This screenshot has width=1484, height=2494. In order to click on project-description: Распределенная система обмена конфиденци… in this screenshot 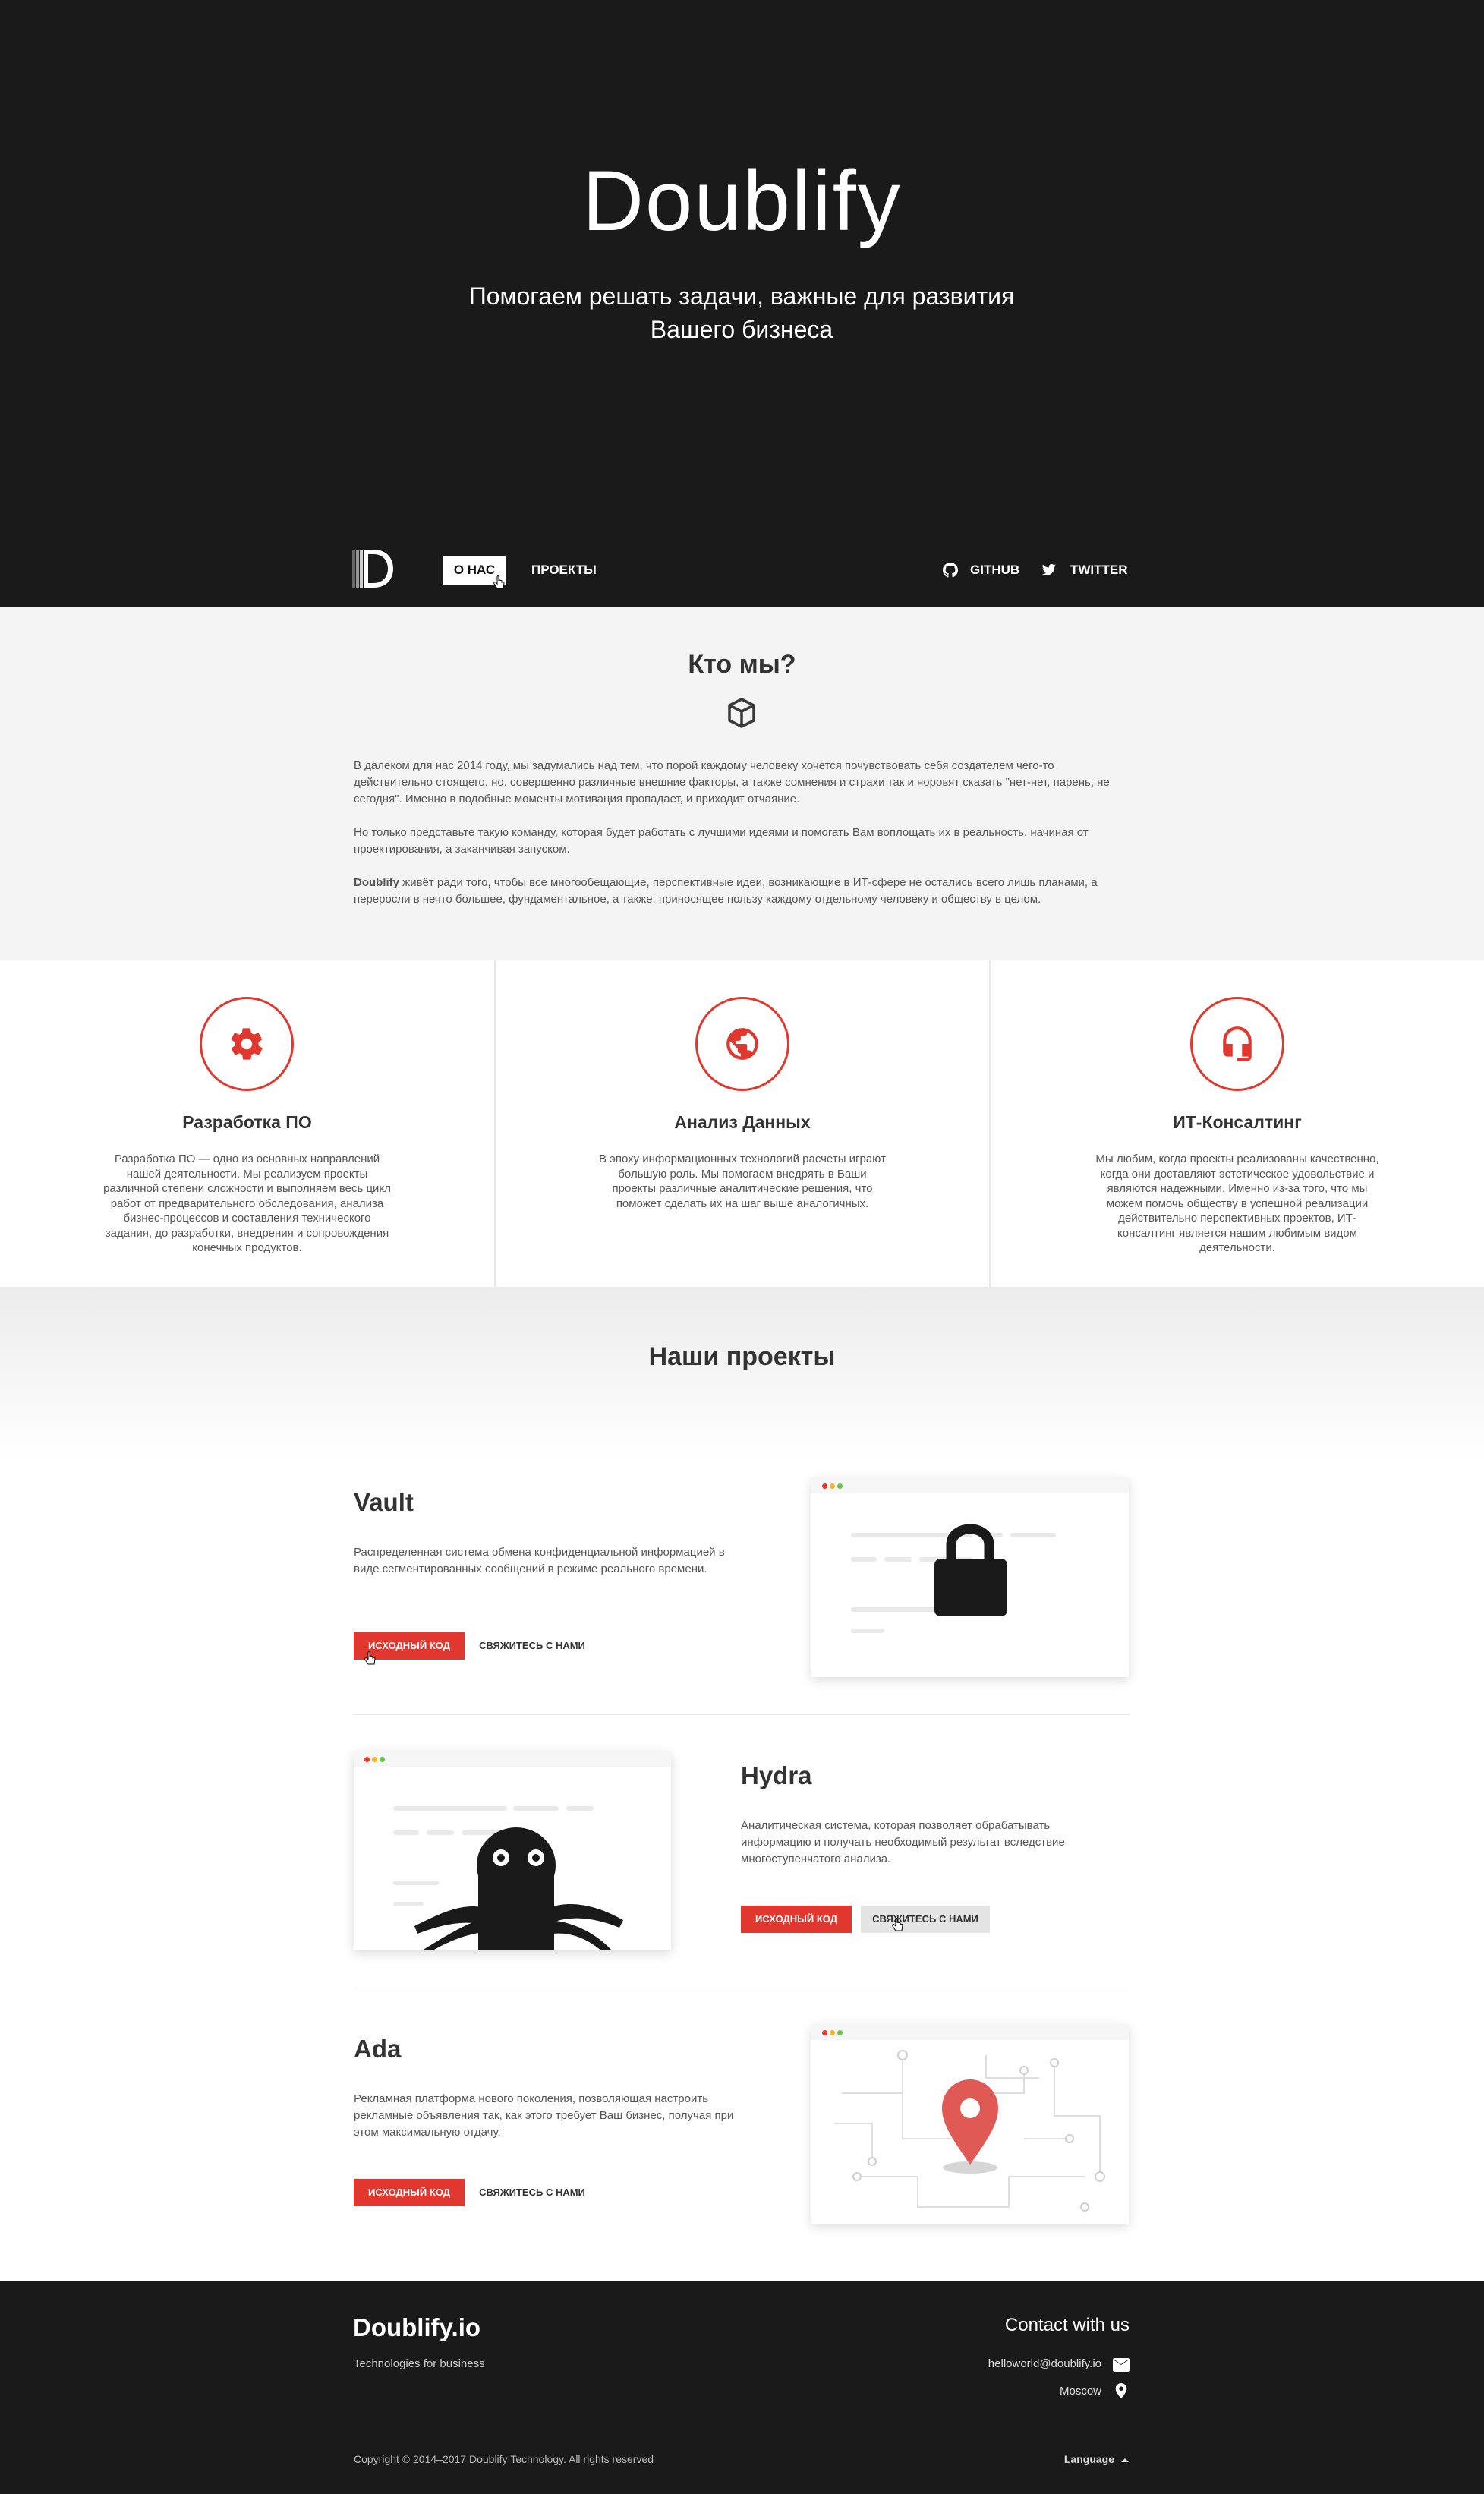, I will do `click(539, 1560)`.